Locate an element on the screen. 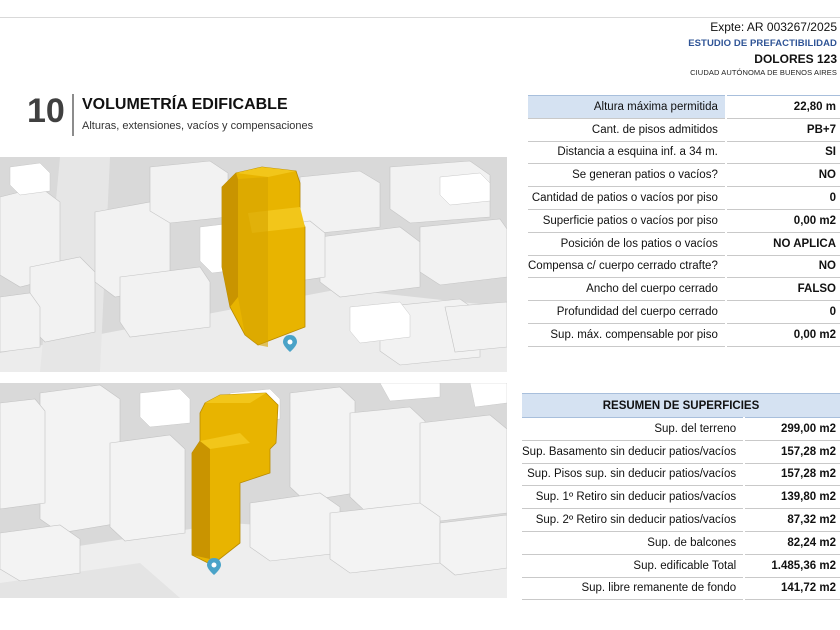  param-row: Compensa c/ cuerpo cerrado ctrafte? NO is located at coordinates (684, 267).